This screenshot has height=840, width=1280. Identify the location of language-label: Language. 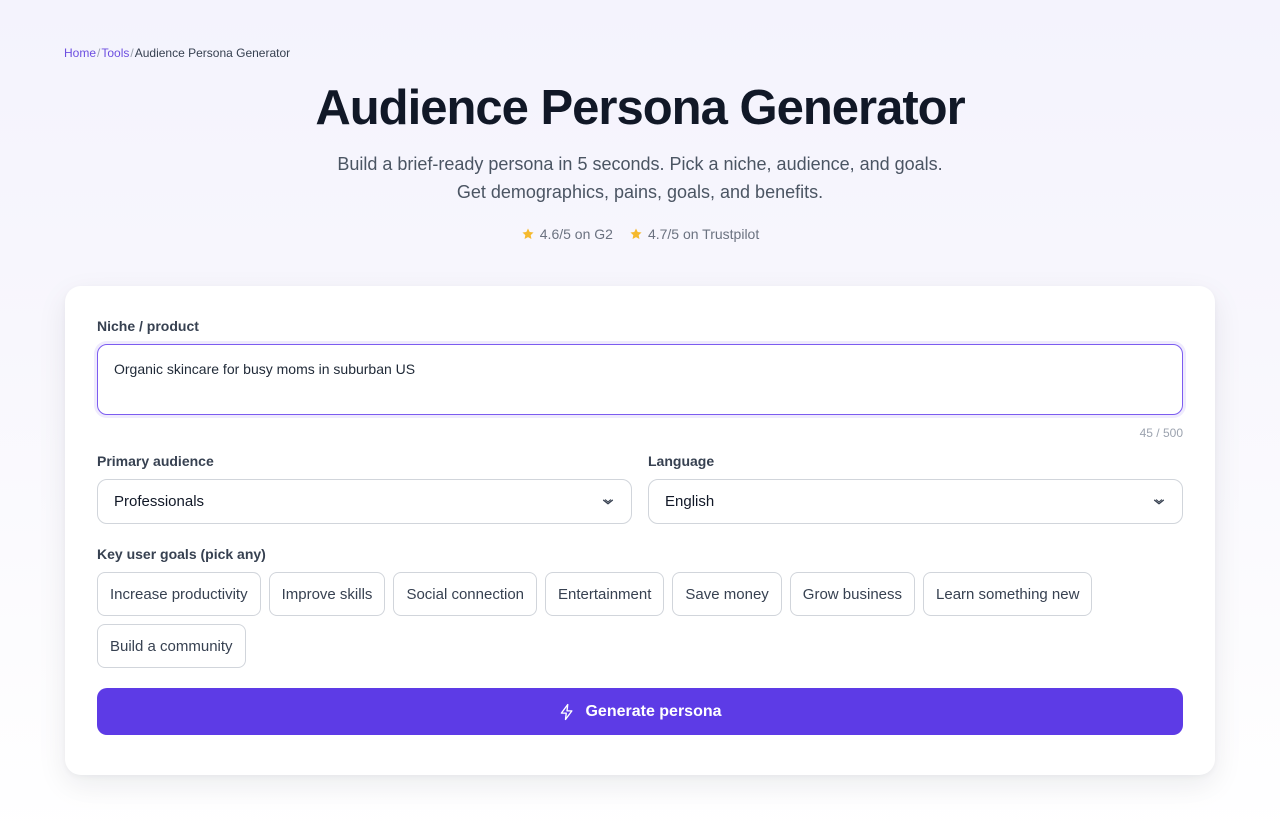
(681, 461).